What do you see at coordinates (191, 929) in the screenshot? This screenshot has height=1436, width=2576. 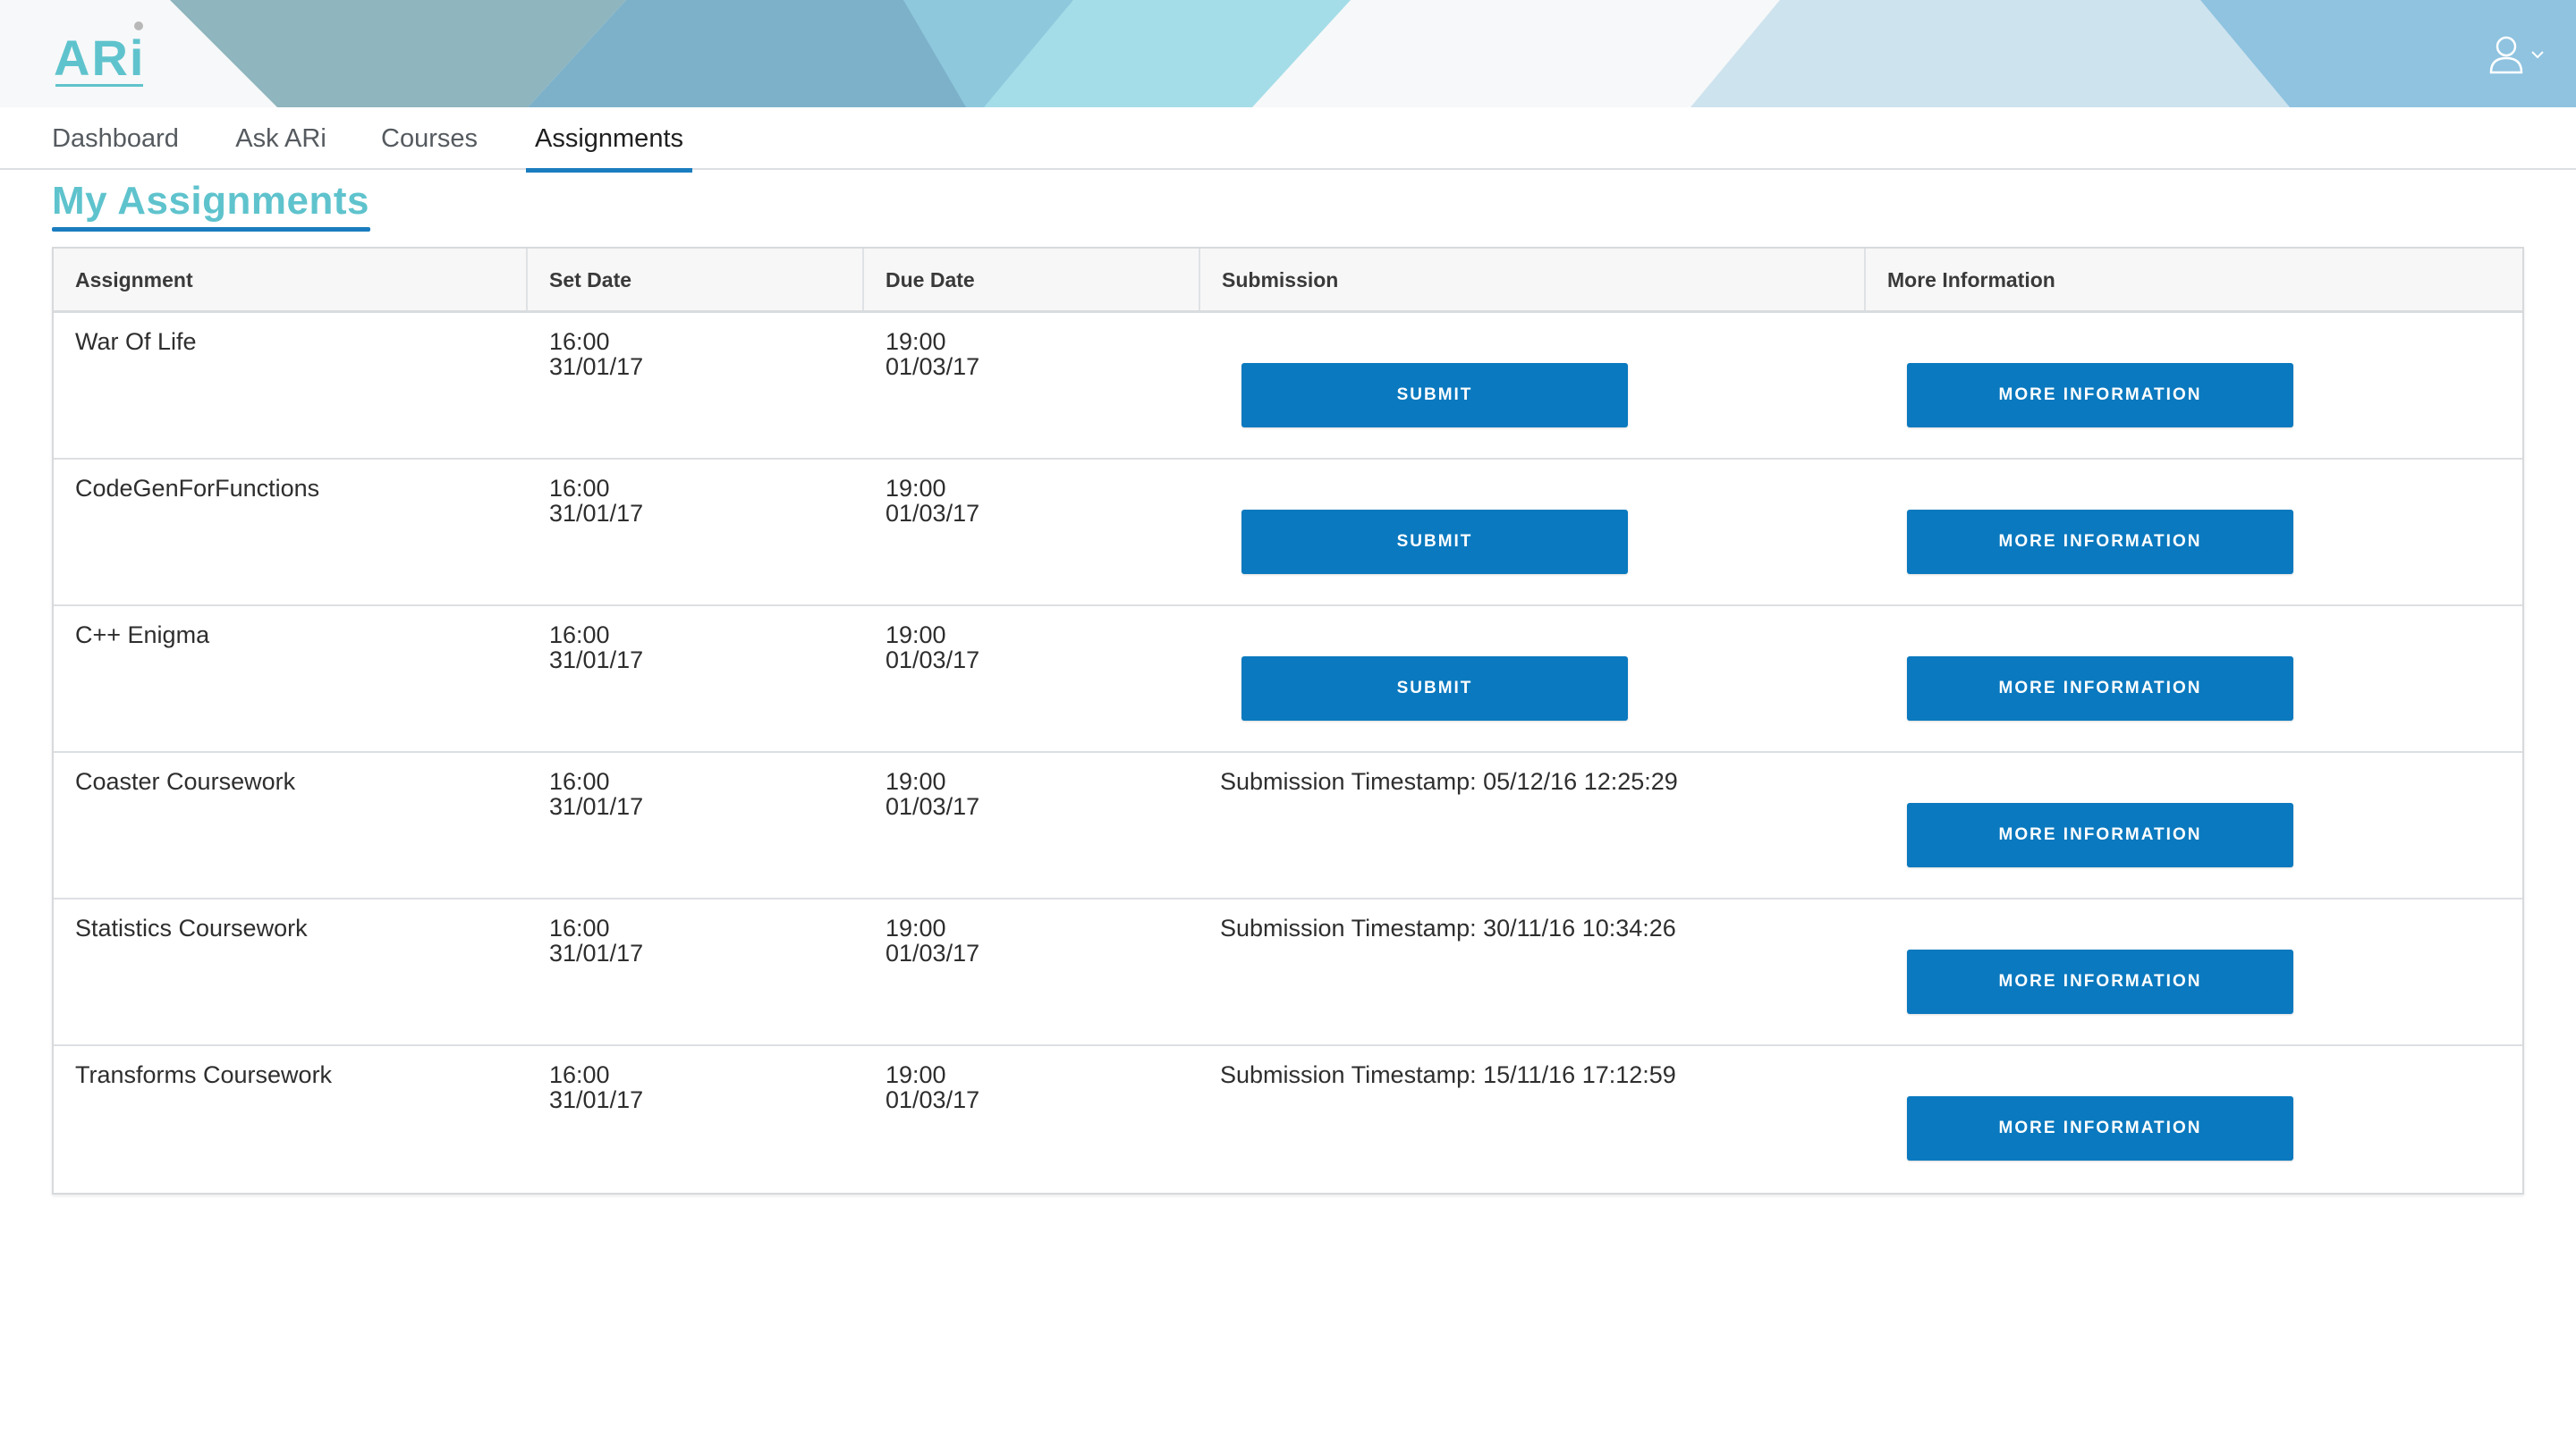 I see `assignment-name: Statistics Coursework` at bounding box center [191, 929].